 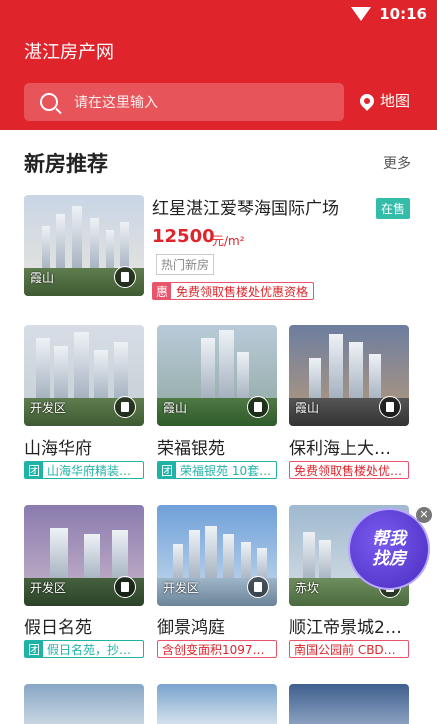 I want to click on more-link: 更多, so click(x=397, y=163).